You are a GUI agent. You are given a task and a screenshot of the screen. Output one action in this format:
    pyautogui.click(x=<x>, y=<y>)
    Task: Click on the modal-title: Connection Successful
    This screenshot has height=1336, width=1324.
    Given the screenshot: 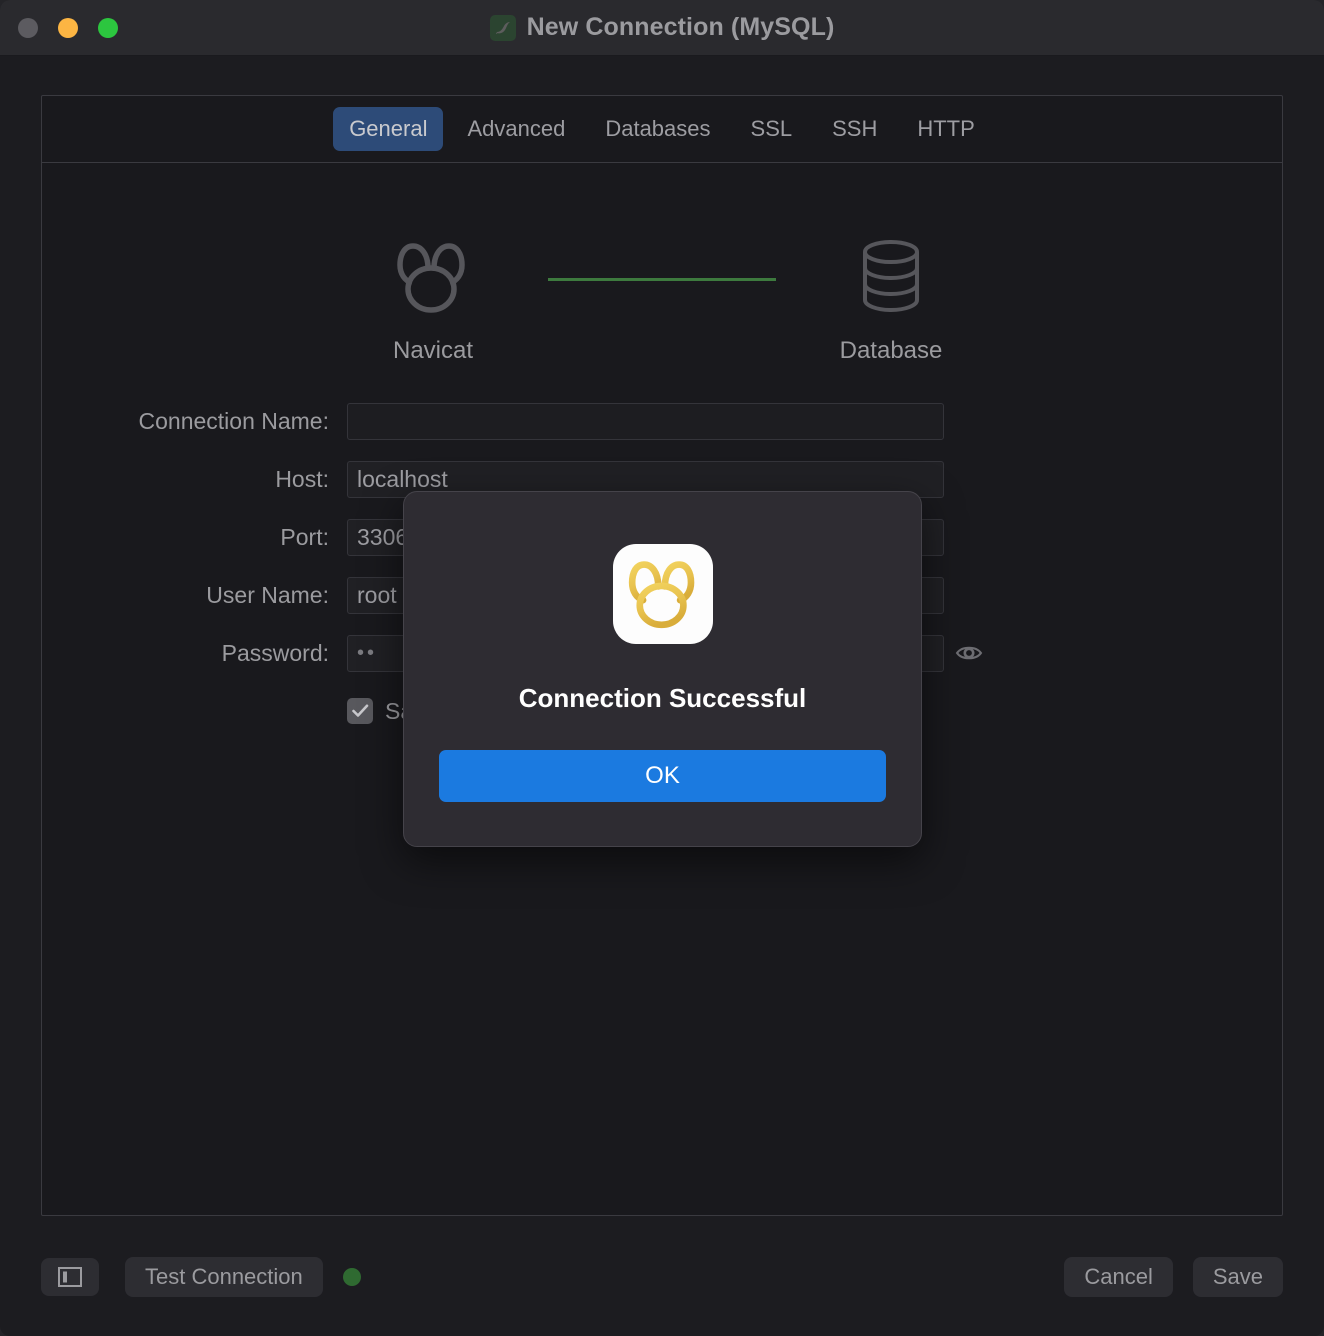 What is the action you would take?
    pyautogui.click(x=662, y=698)
    